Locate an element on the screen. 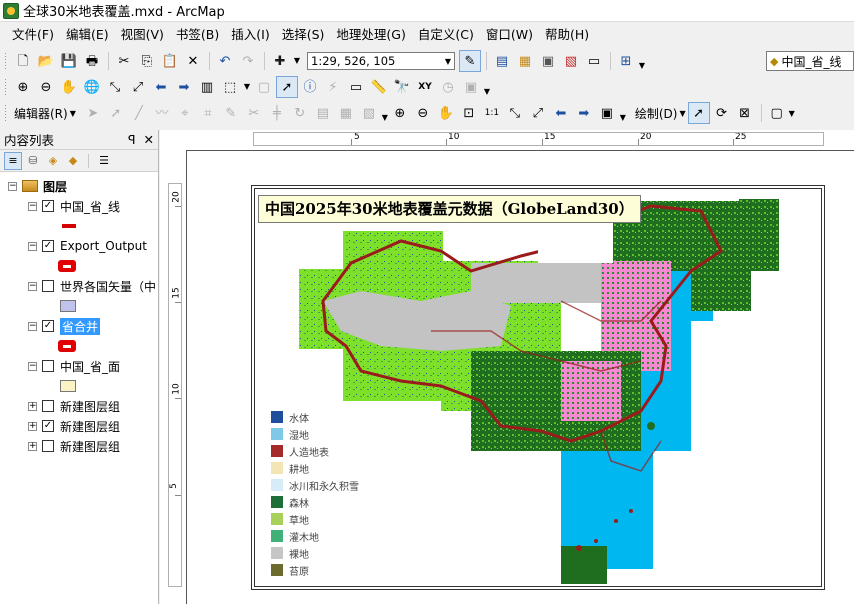  list-by-source-icon: ⛁ is located at coordinates (33, 161).